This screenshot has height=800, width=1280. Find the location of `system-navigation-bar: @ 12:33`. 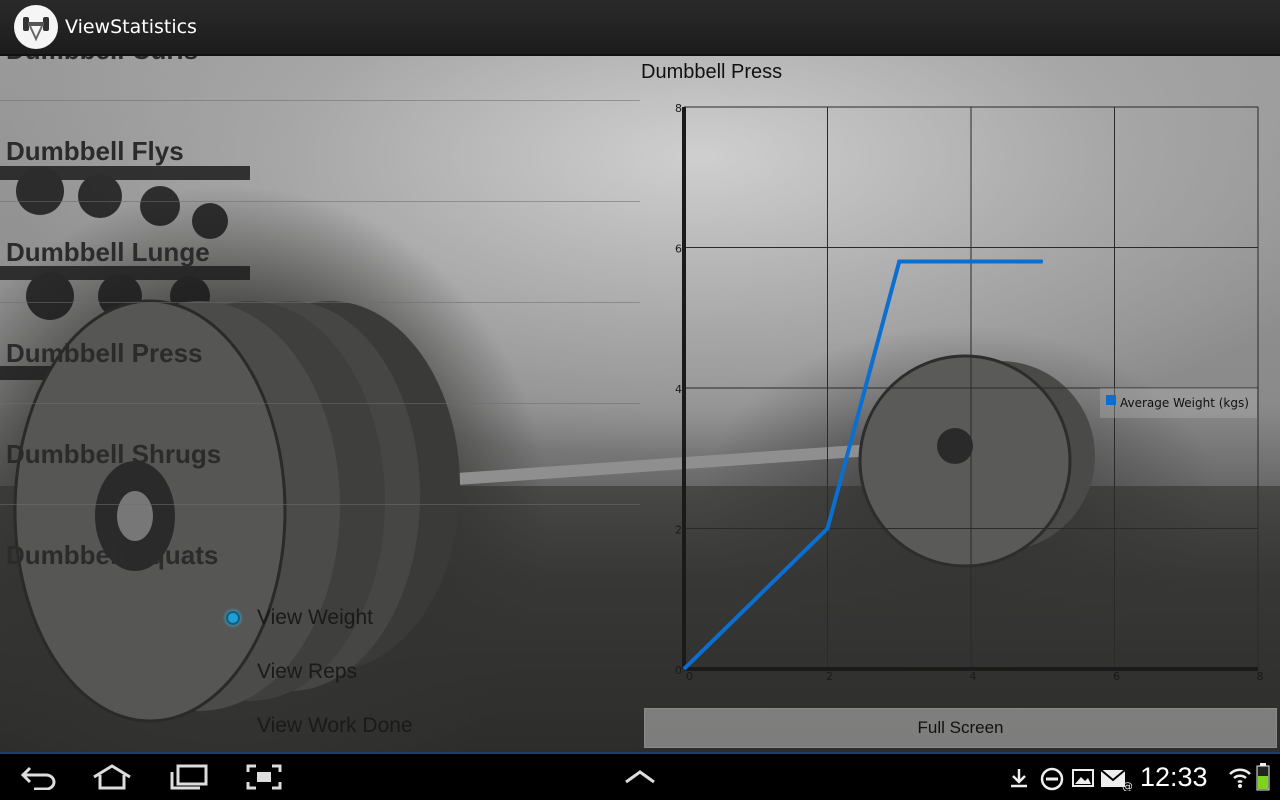

system-navigation-bar: @ 12:33 is located at coordinates (640, 776).